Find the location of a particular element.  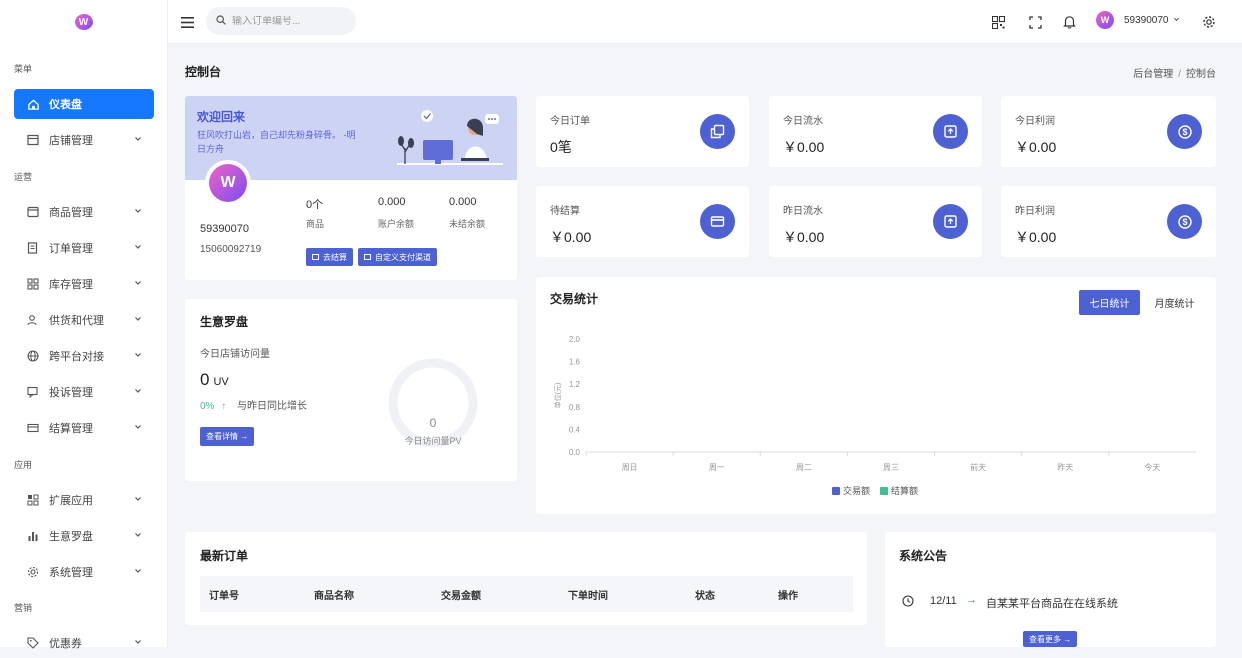

stat-card-title: 今日流水 is located at coordinates (803, 121).